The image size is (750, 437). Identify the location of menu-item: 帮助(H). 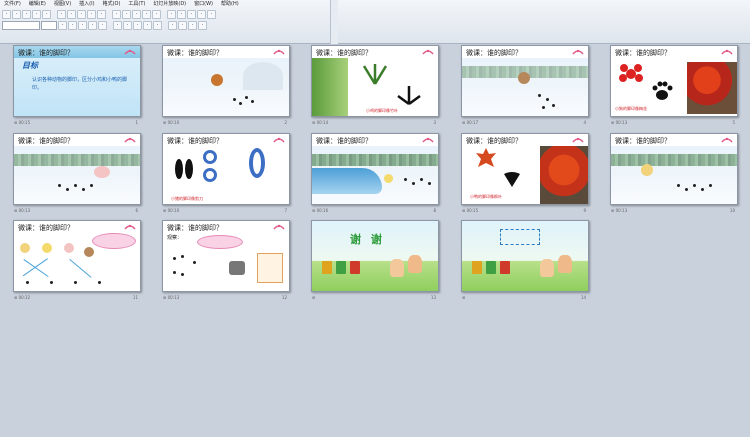
(230, 4).